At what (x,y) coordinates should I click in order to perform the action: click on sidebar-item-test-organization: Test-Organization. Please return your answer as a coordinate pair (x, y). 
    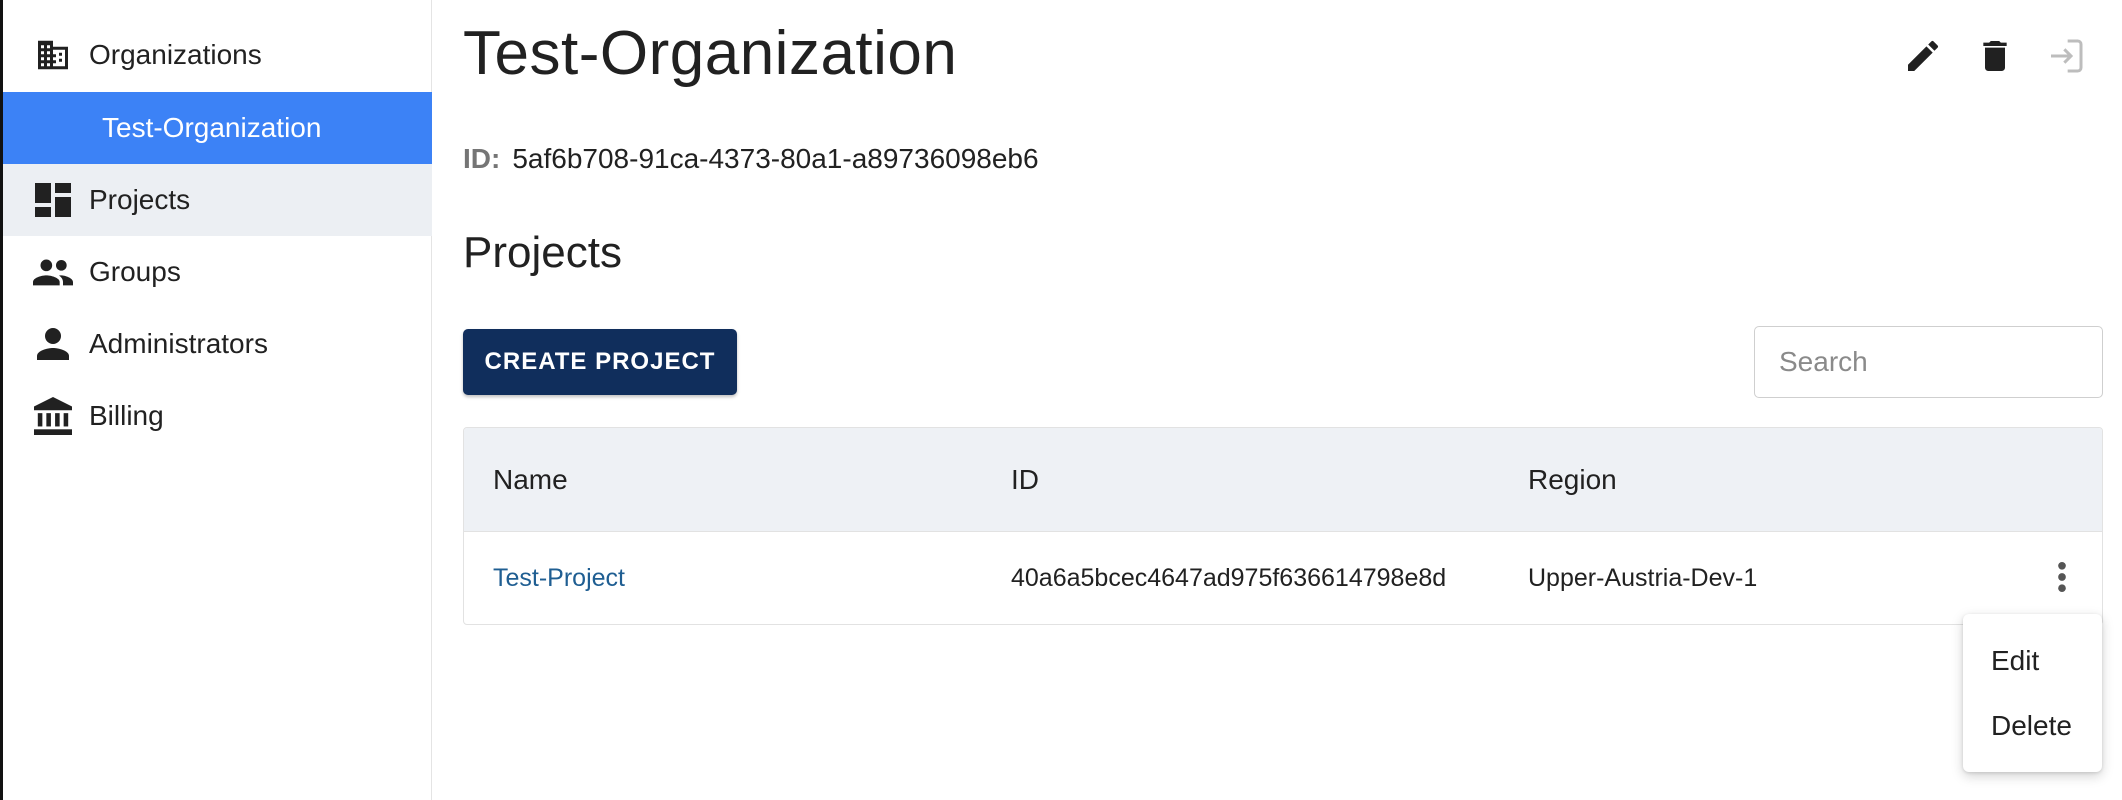
    Looking at the image, I should click on (217, 128).